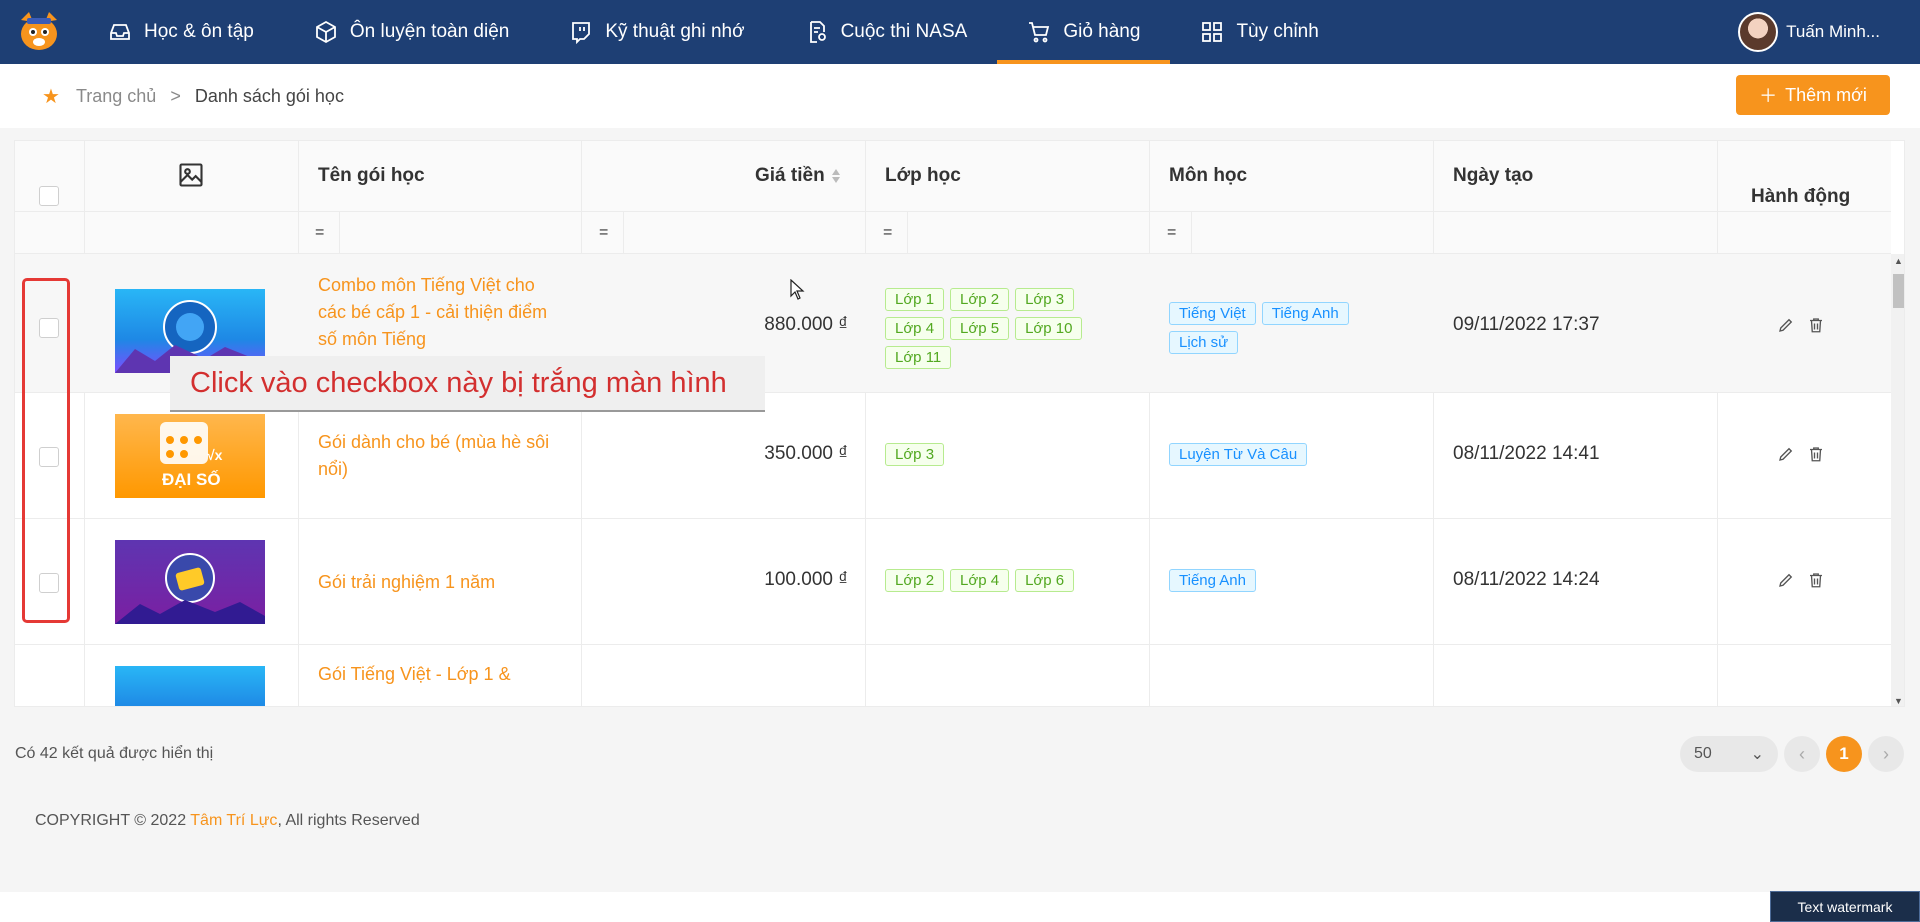 This screenshot has height=922, width=1920. I want to click on created-date: 08/11/2022 14:41, so click(1526, 453).